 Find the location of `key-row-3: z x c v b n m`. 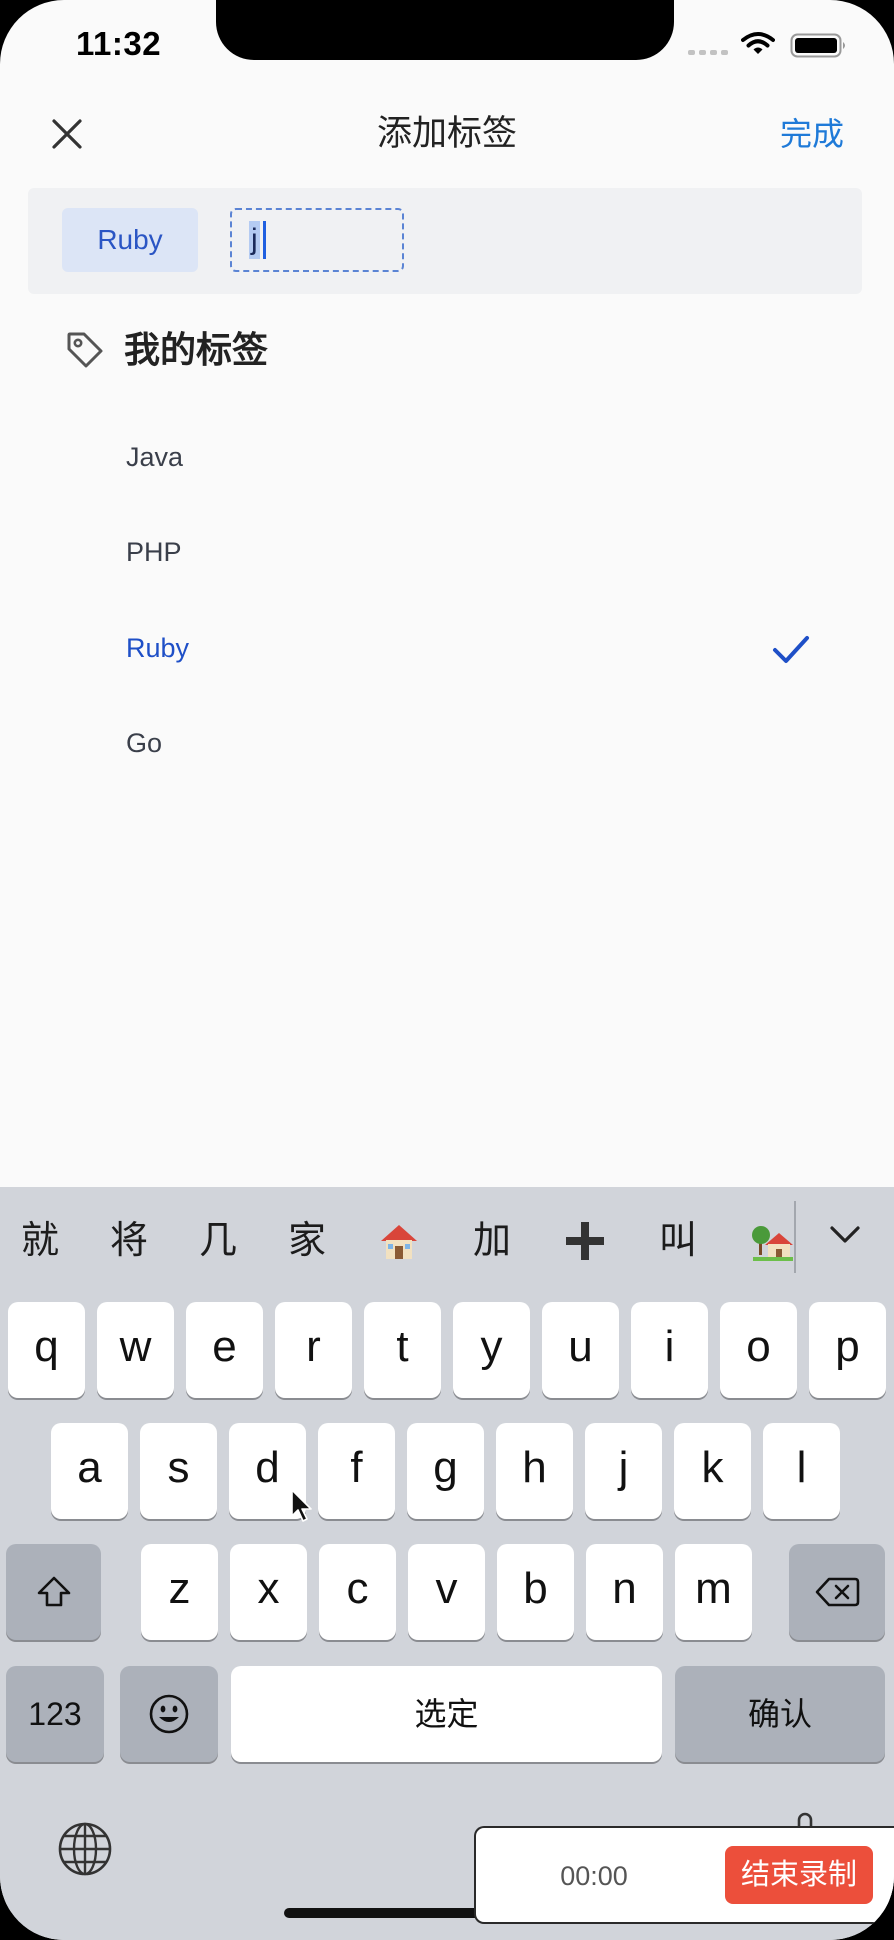

key-row-3: z x c v b n m is located at coordinates (446, 1592).